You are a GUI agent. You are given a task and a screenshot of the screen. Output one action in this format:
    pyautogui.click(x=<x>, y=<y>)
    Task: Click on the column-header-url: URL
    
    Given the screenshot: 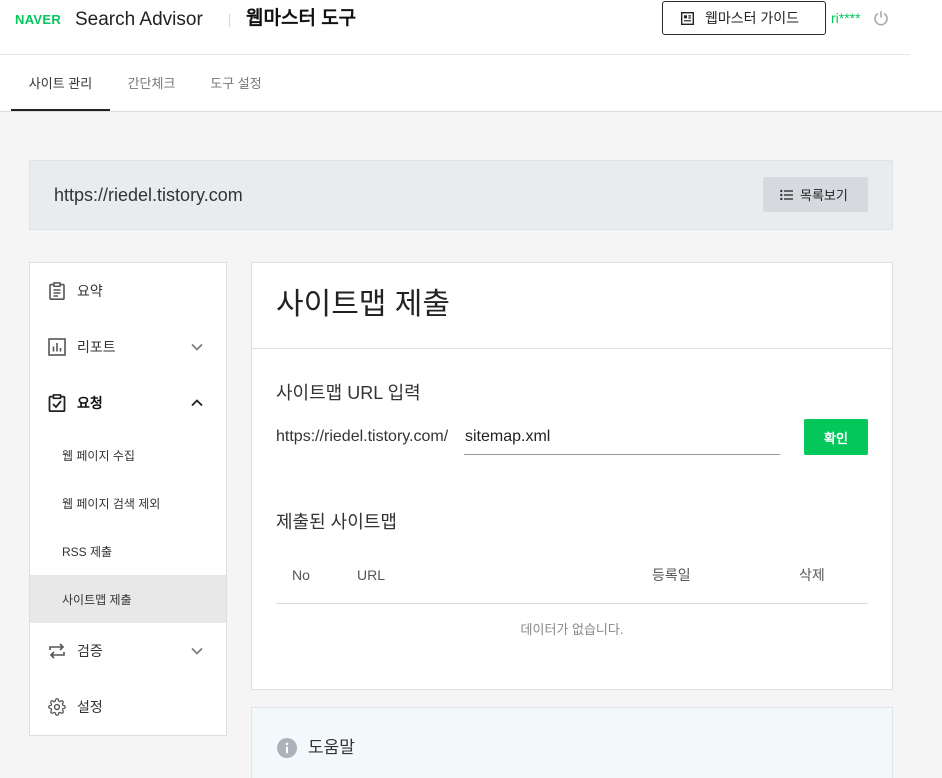 What is the action you would take?
    pyautogui.click(x=371, y=575)
    